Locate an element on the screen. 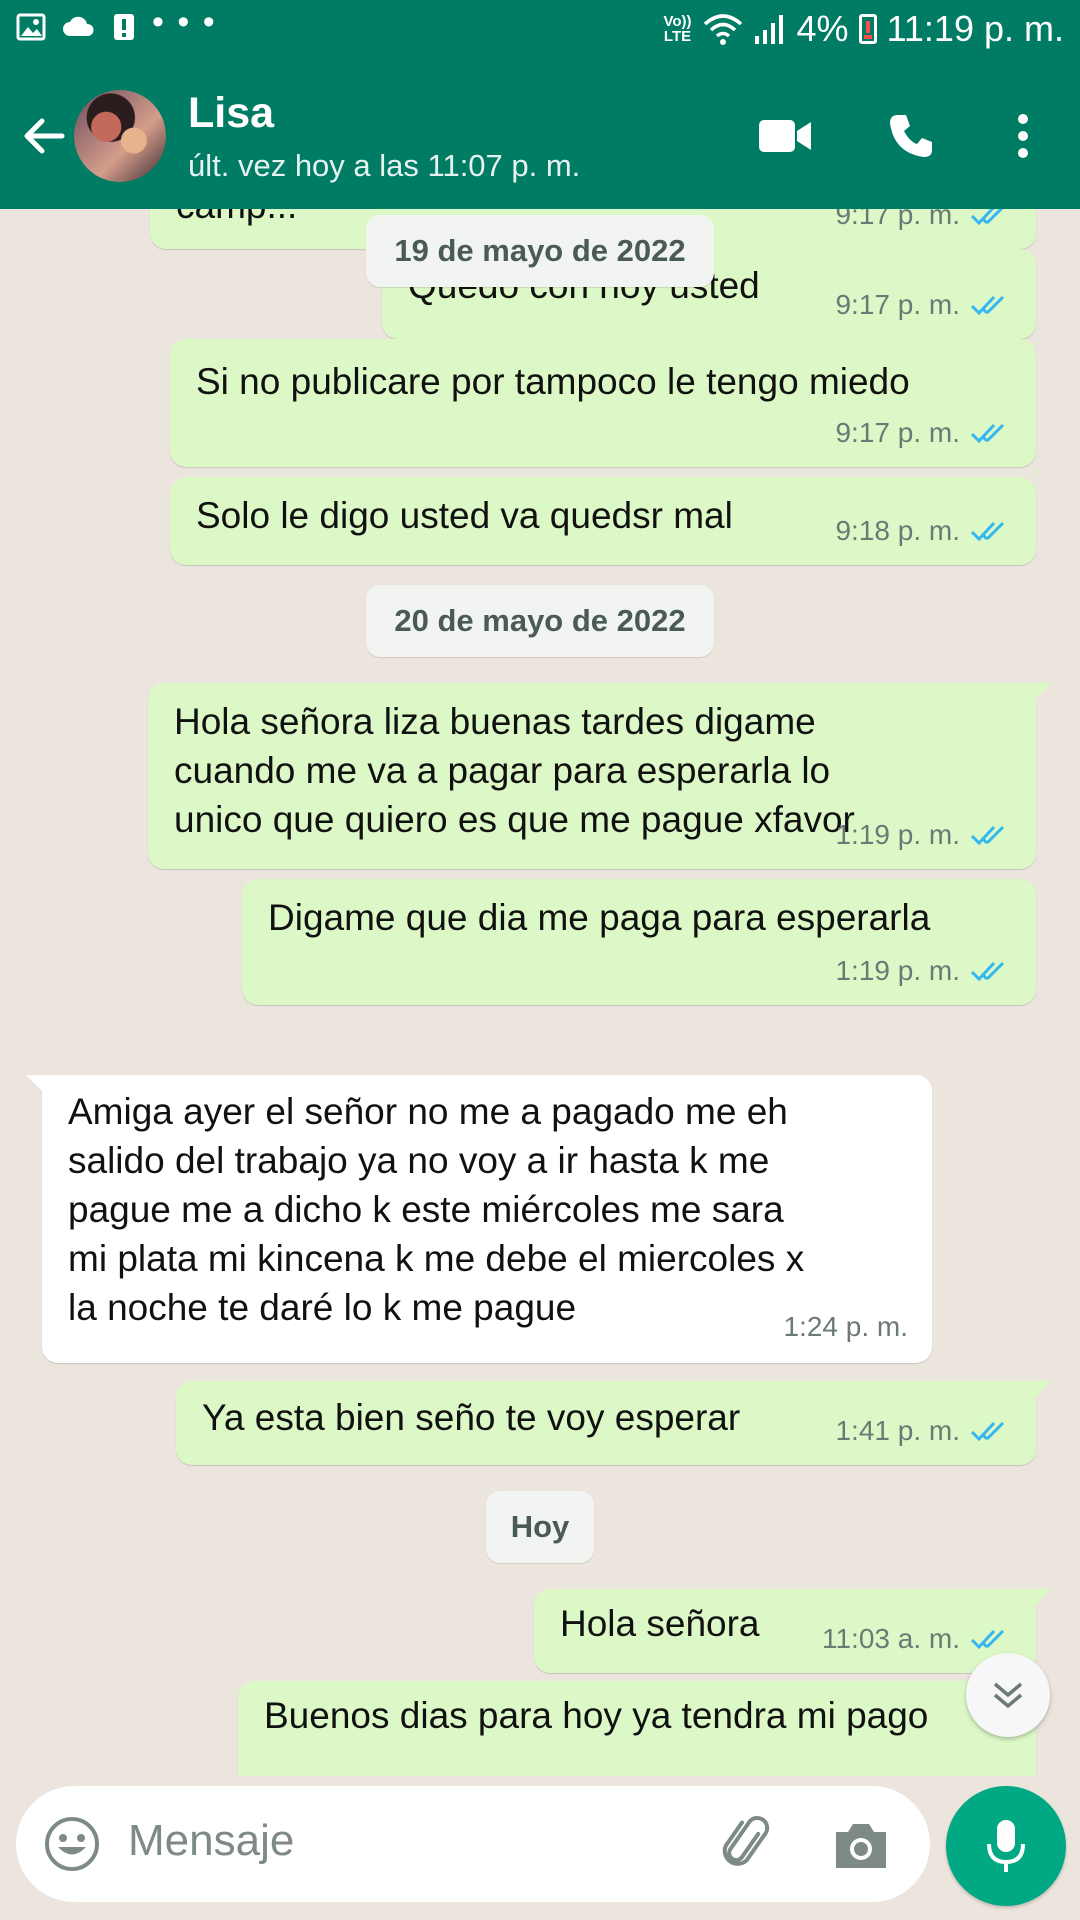 The image size is (1080, 1920). voice-message-button is located at coordinates (1006, 1846).